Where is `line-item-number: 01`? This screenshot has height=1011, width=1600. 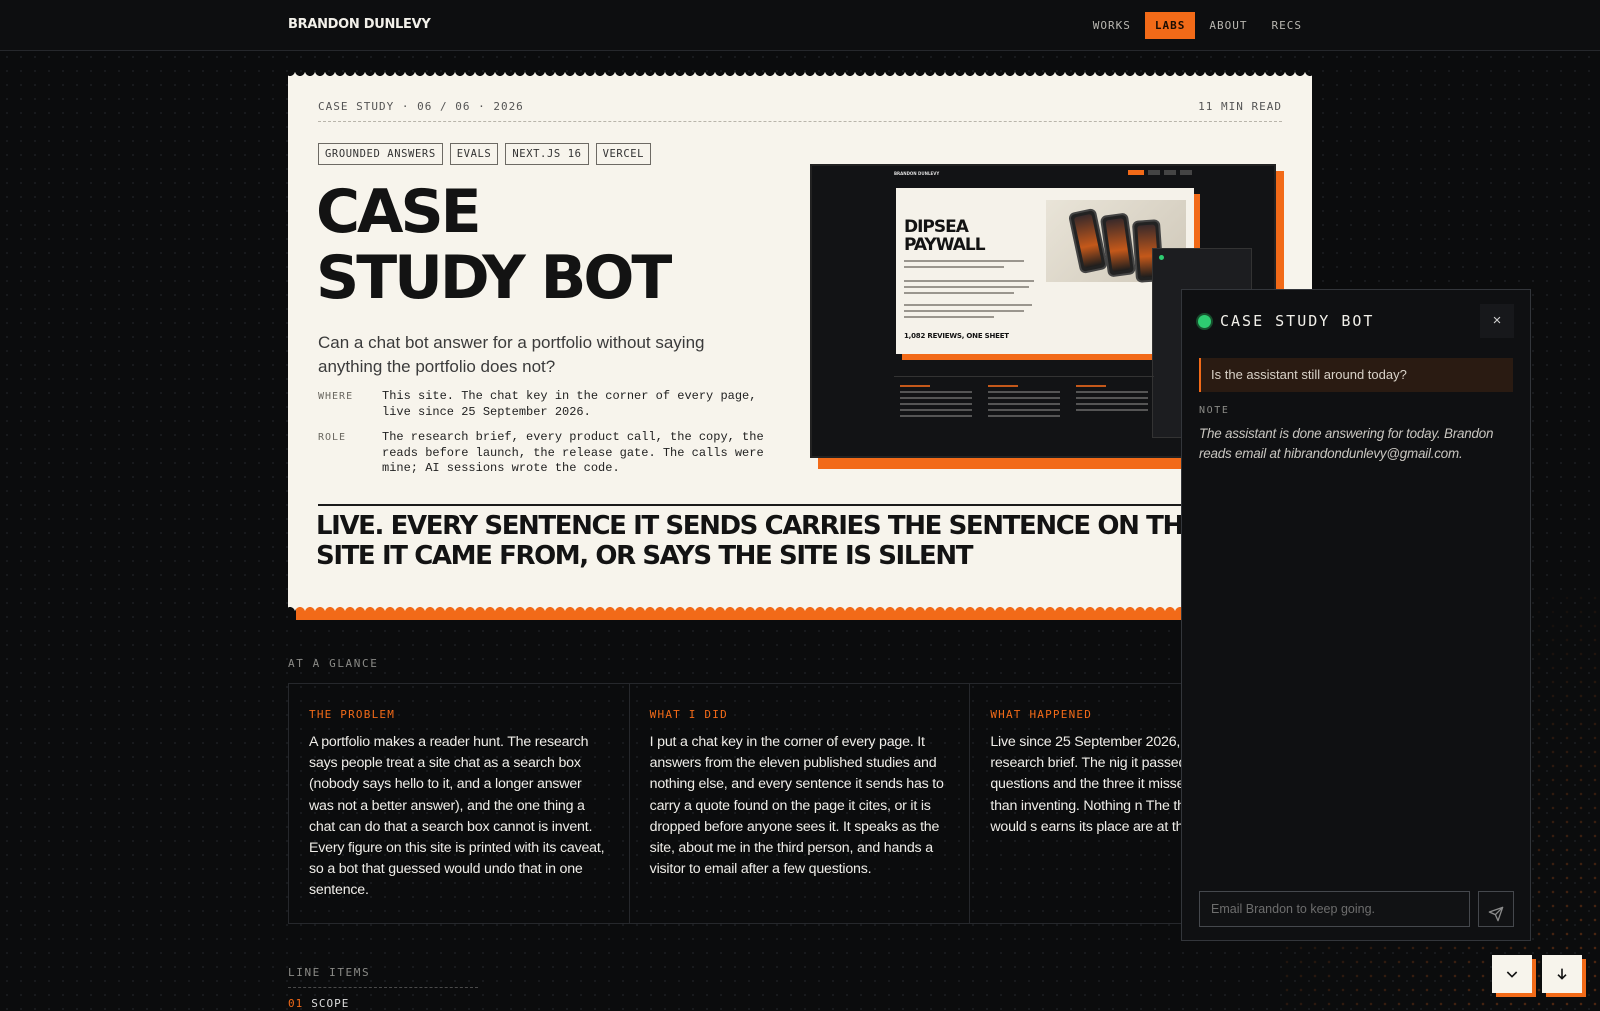 line-item-number: 01 is located at coordinates (296, 1003).